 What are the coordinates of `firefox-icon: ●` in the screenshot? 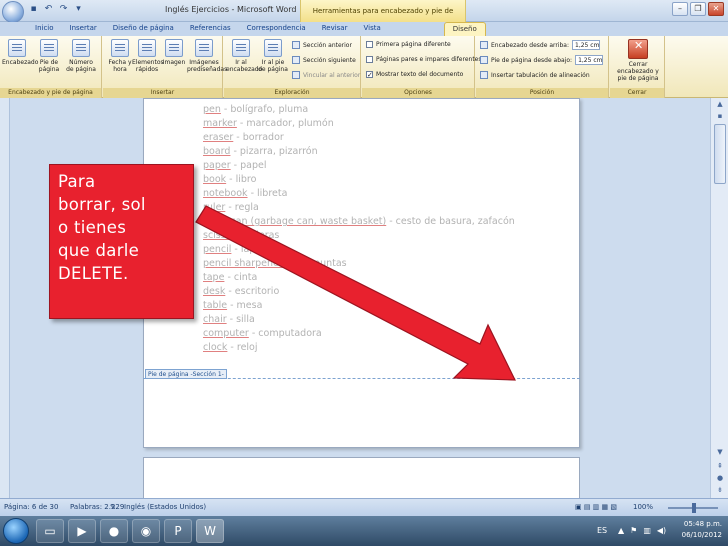 It's located at (114, 531).